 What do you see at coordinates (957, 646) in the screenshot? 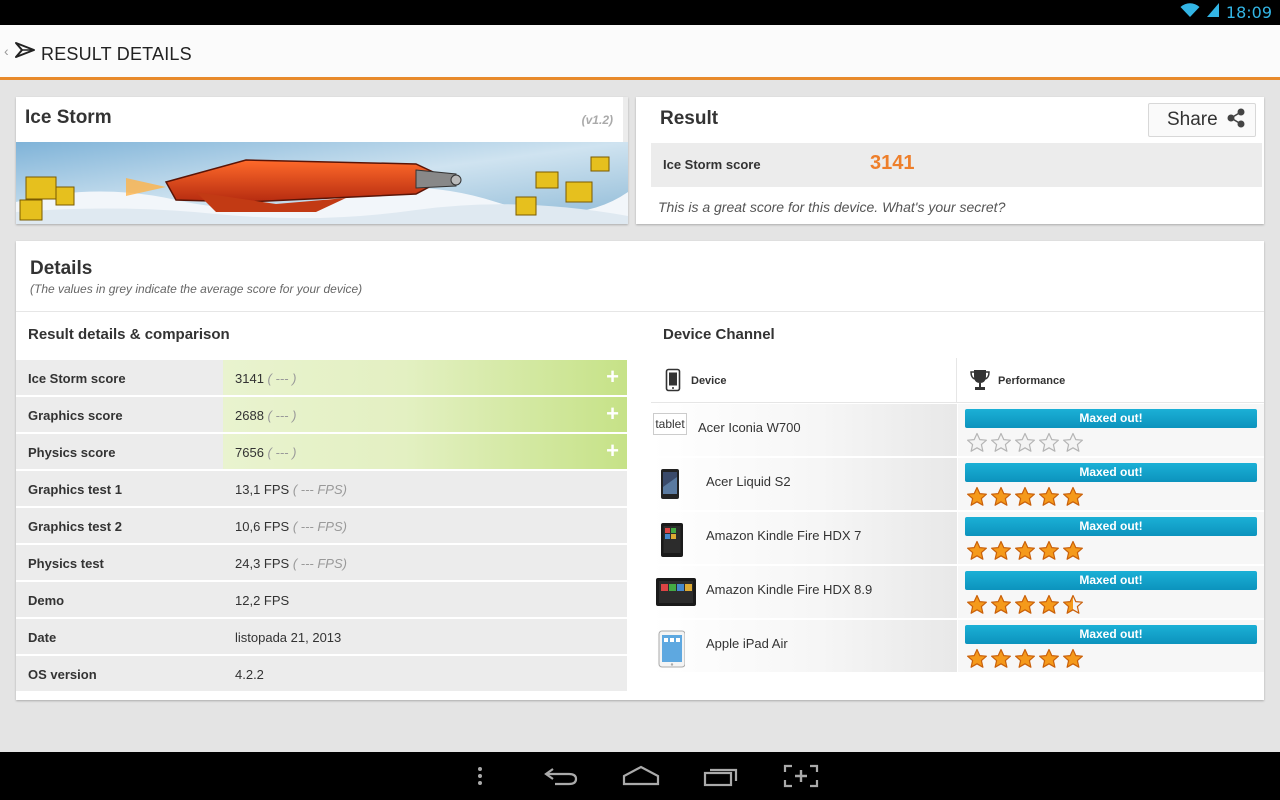
I see `device-row: Apple iPad Air Maxed out!` at bounding box center [957, 646].